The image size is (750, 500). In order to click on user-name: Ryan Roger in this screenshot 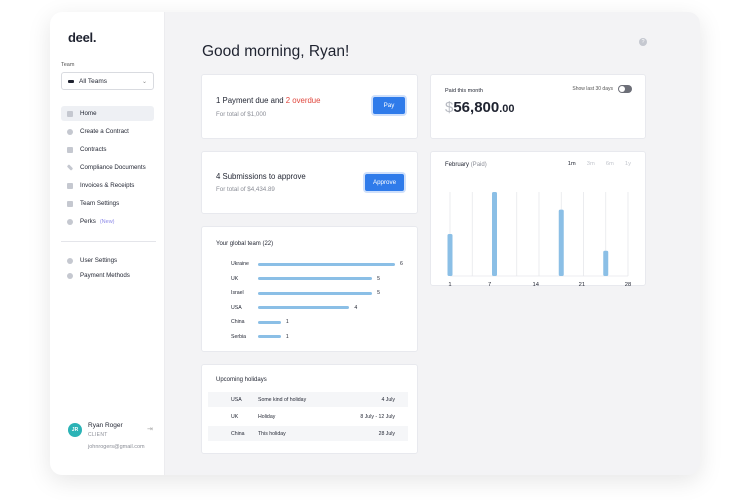, I will do `click(105, 425)`.